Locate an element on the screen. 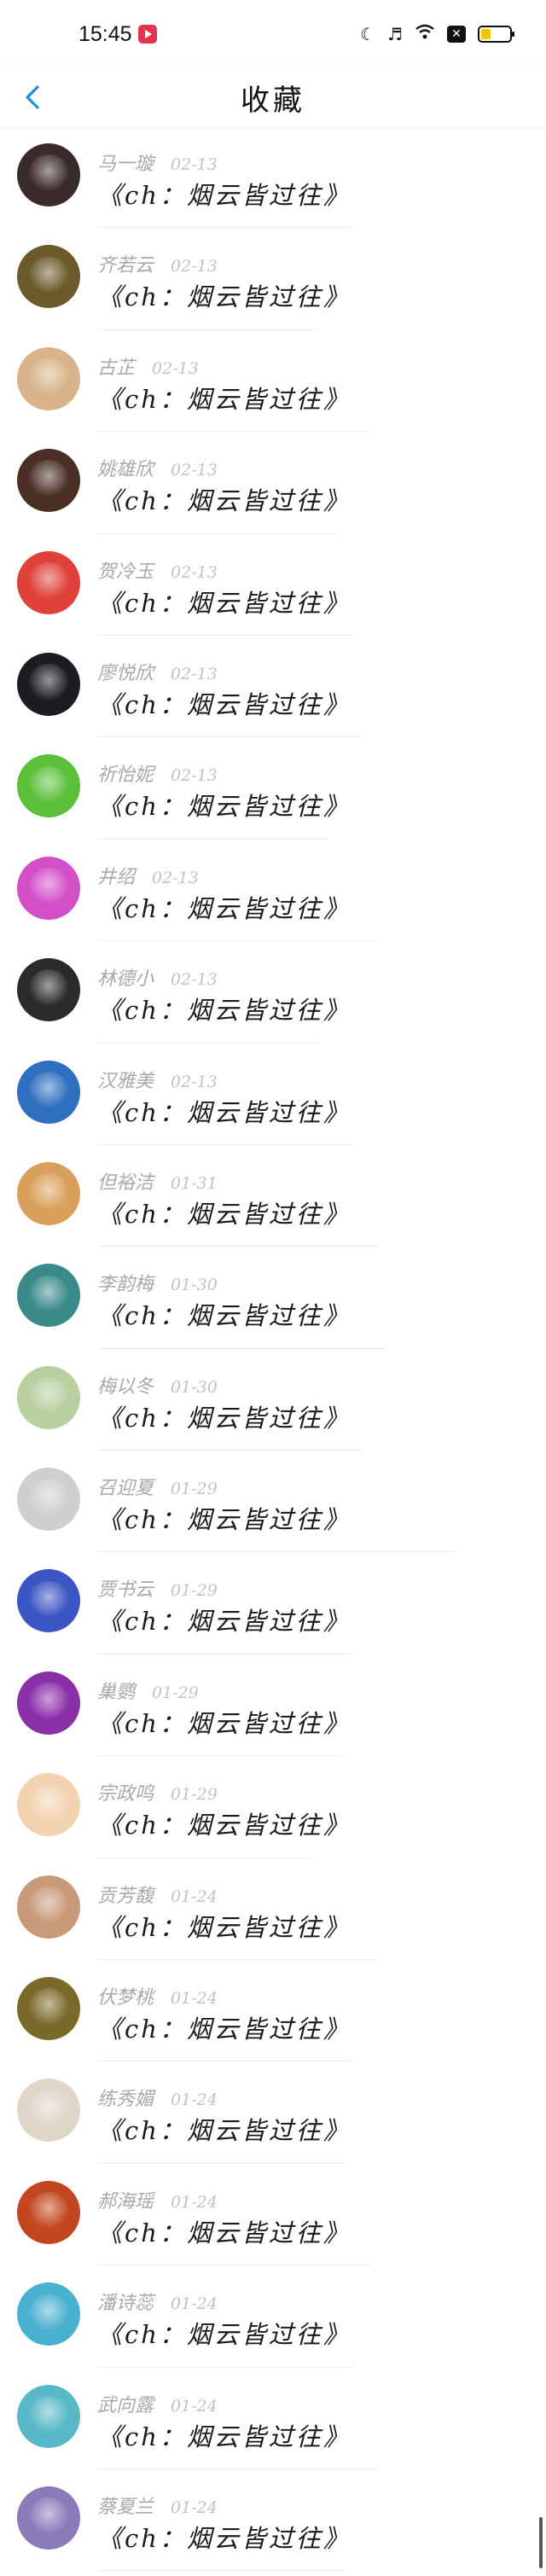  list-item: 林德小 02-13 《ch：烟云皆过往》 is located at coordinates (273, 992).